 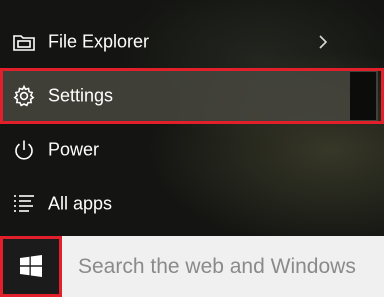 I want to click on gear-icon, so click(x=24, y=95).